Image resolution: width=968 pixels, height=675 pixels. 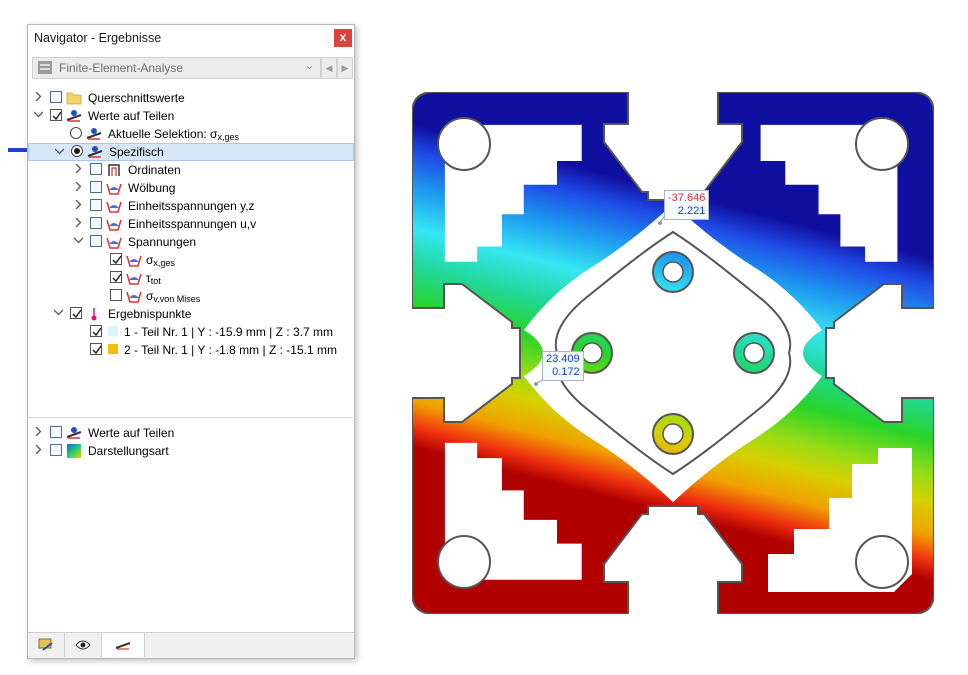 What do you see at coordinates (563, 359) in the screenshot?
I see `label-value-sigma: 23.409` at bounding box center [563, 359].